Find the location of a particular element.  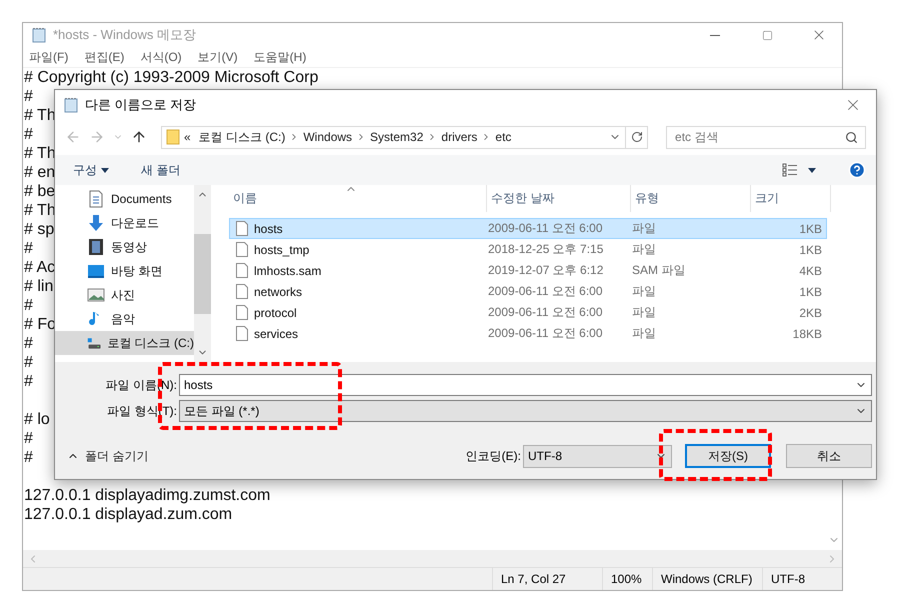

file-date: 2019-12-07 오후 6:12 is located at coordinates (546, 270).